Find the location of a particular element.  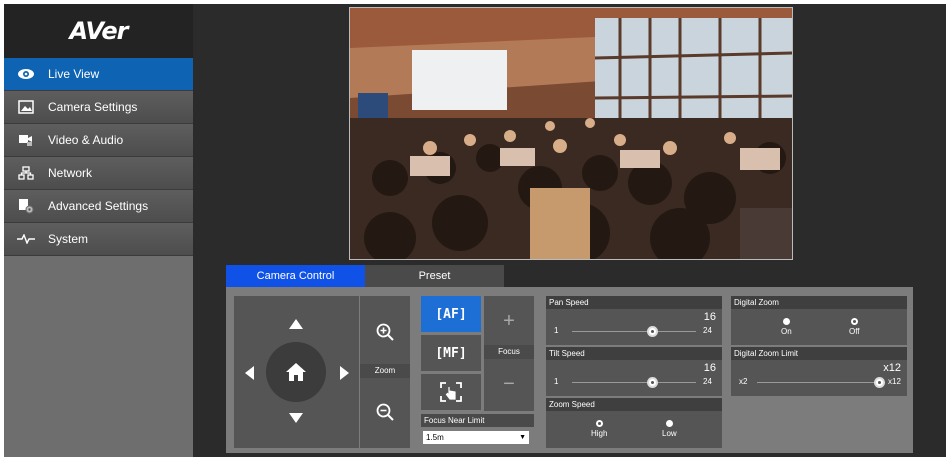

home-icon is located at coordinates (296, 372).